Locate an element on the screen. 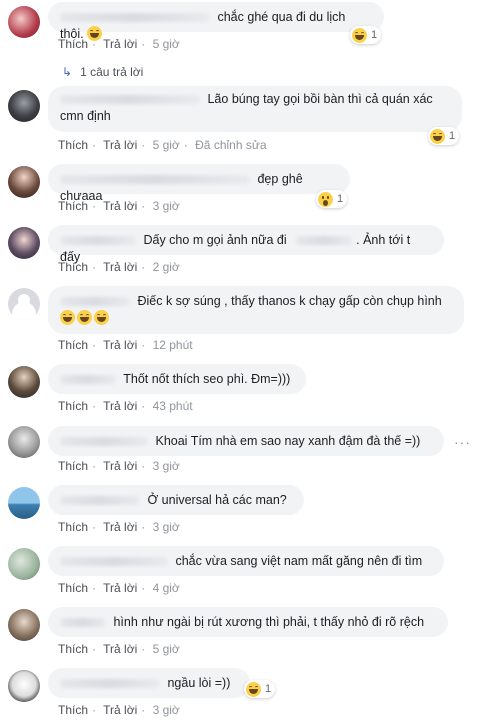  timestamp: 4 giờ is located at coordinates (166, 588).